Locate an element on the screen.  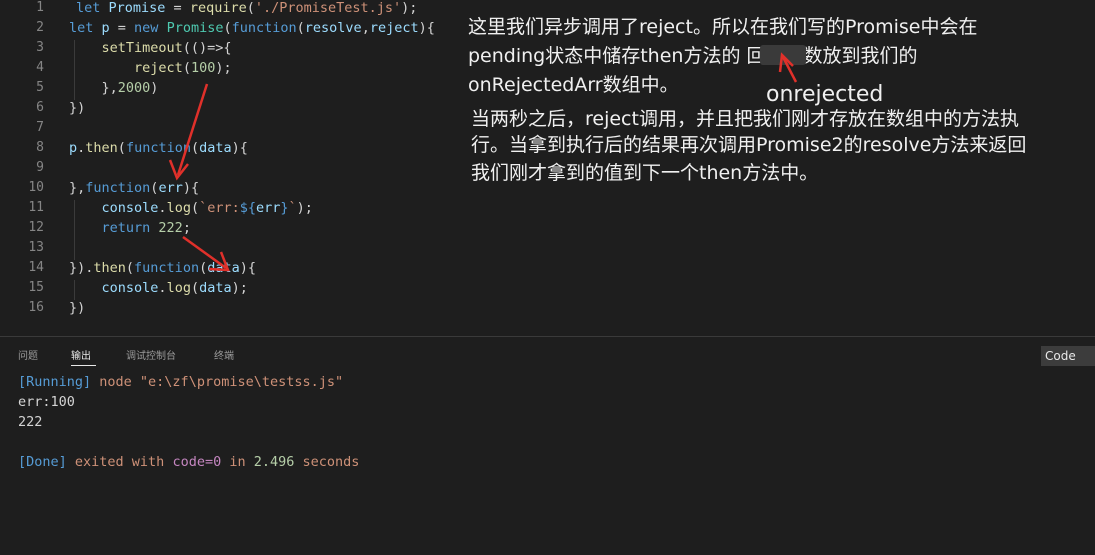
code-text: console.log(data); is located at coordinates (158, 288).